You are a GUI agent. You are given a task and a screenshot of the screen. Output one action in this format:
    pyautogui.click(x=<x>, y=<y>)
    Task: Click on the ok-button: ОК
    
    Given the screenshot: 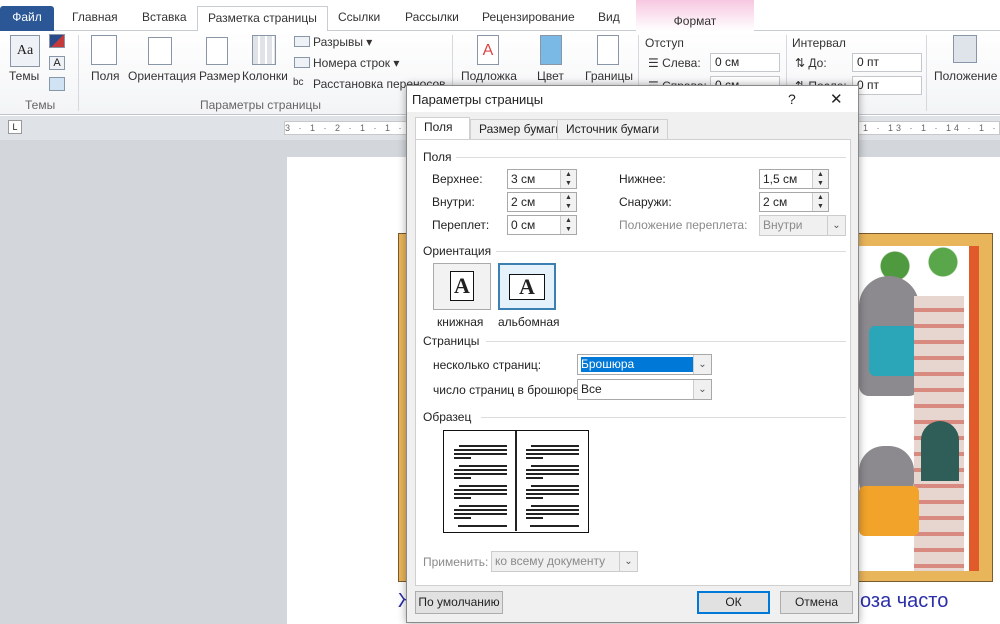 What is the action you would take?
    pyautogui.click(x=733, y=602)
    